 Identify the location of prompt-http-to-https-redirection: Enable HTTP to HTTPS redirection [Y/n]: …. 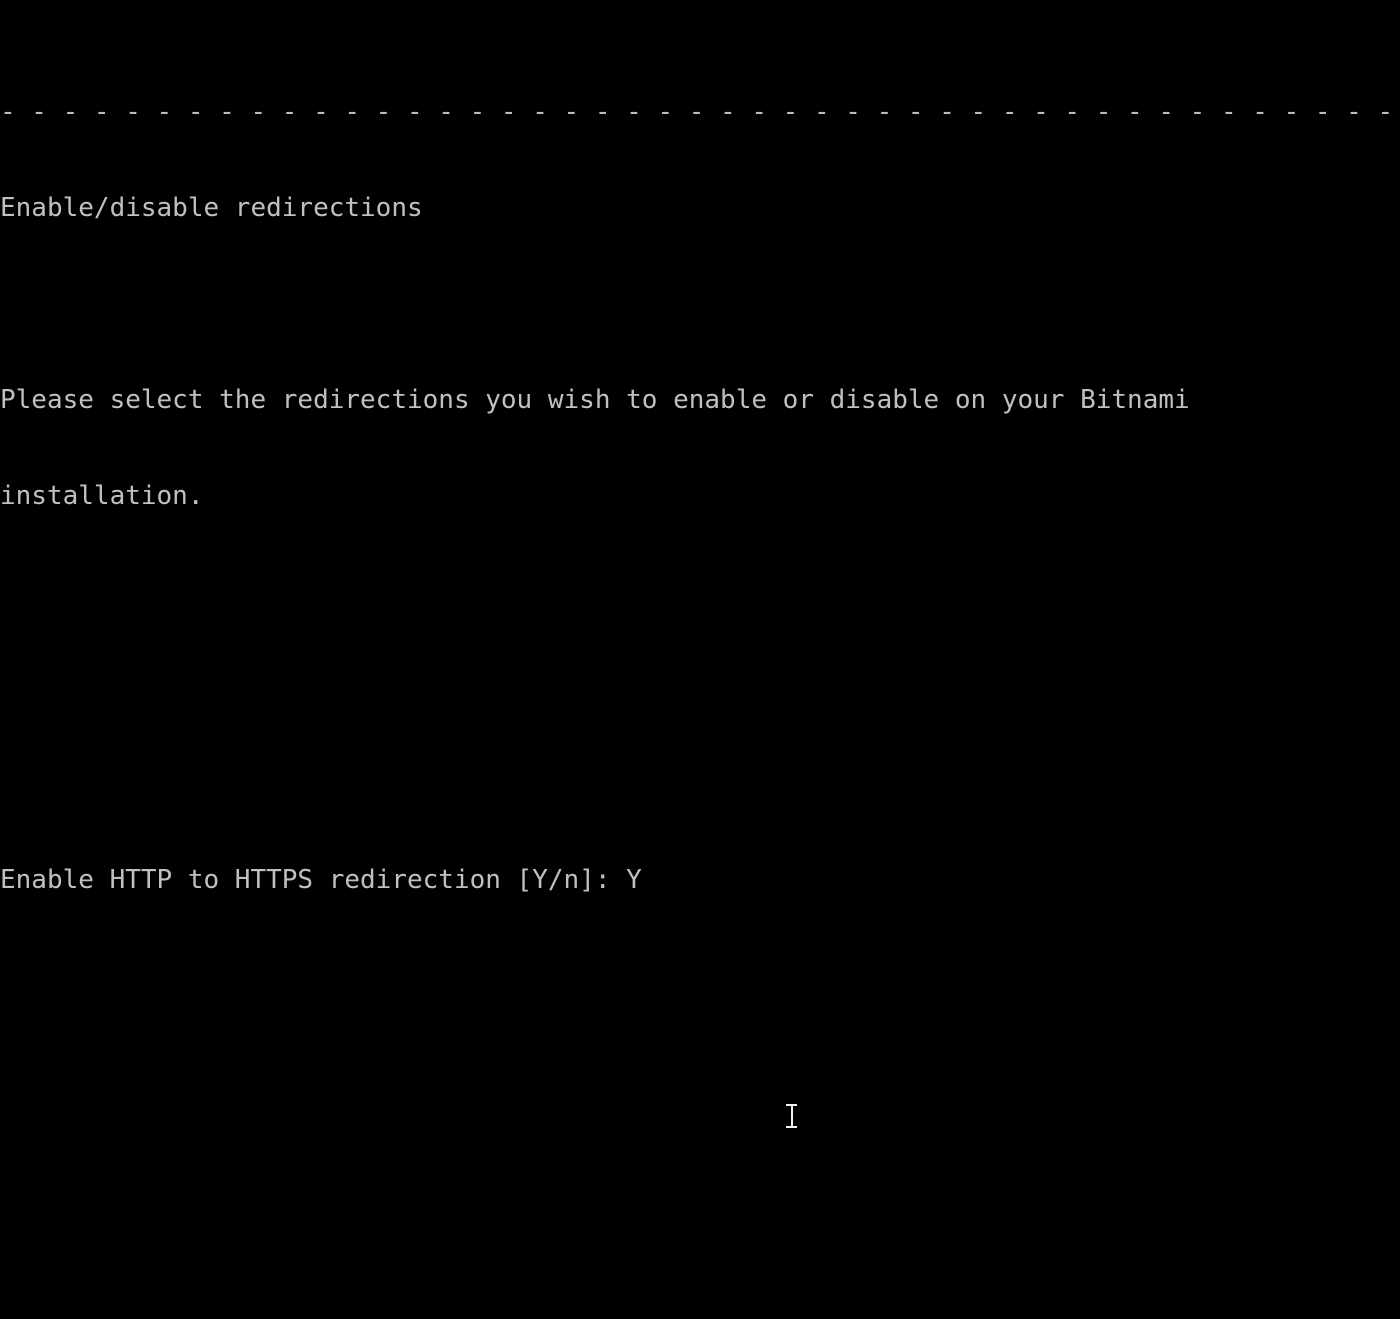
(700, 880).